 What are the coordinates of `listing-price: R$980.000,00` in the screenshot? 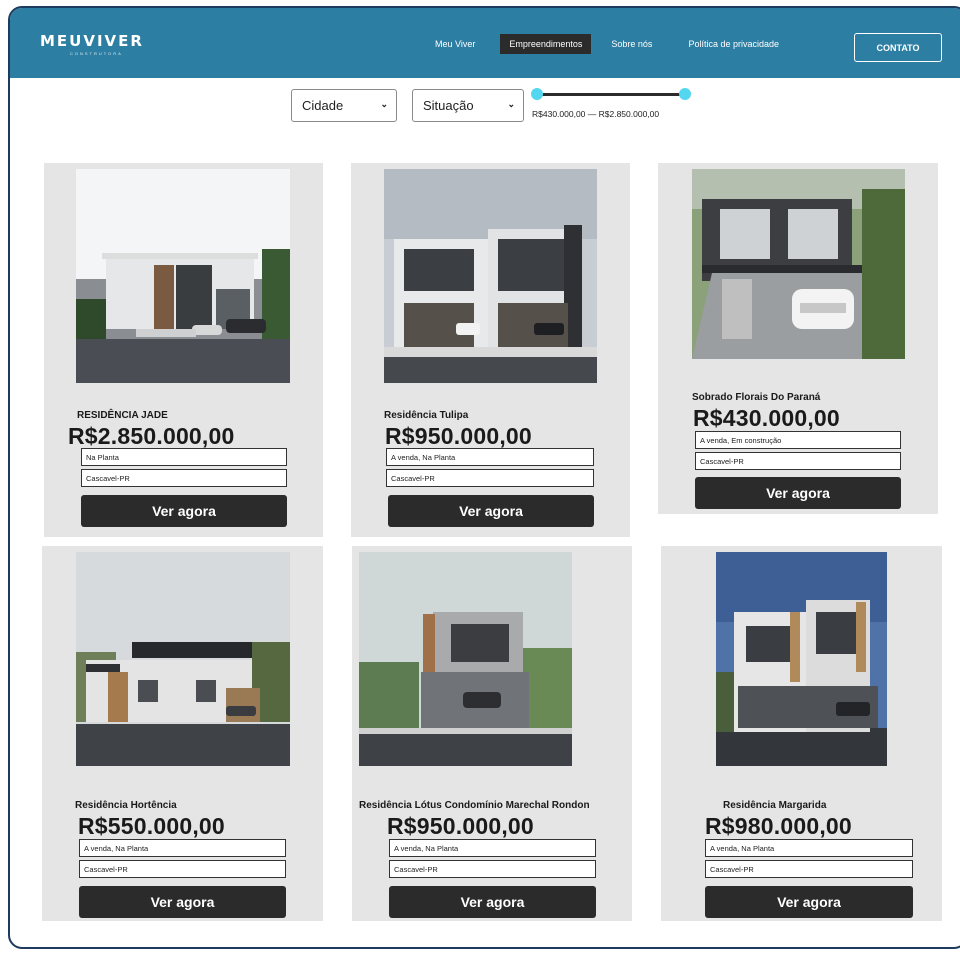 It's located at (778, 826).